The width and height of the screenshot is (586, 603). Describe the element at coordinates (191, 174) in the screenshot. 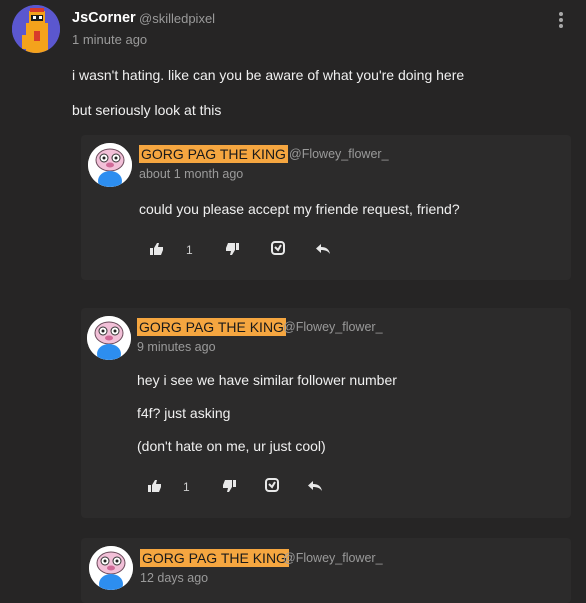

I see `reply-timestamp: about 1 month ago` at that location.